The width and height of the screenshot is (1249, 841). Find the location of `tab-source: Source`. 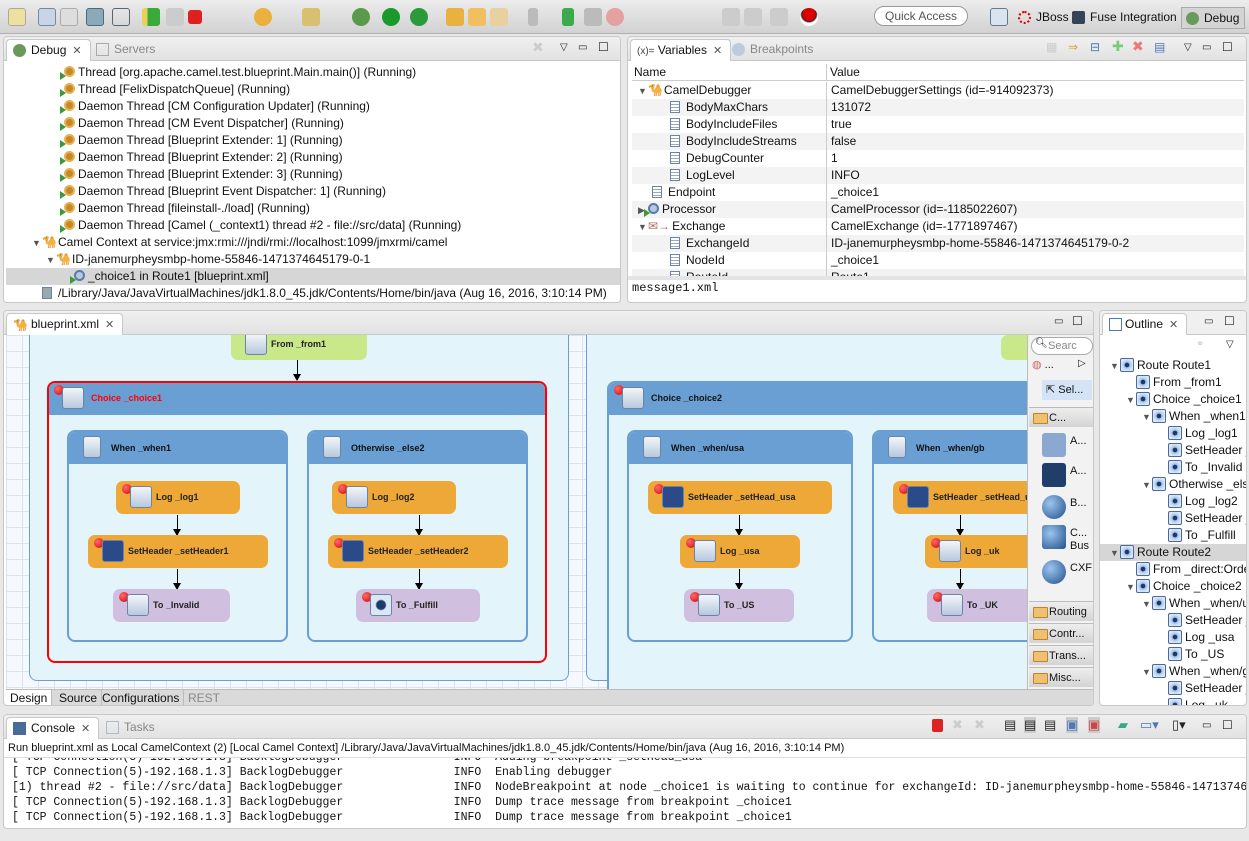

tab-source: Source is located at coordinates (79, 697).